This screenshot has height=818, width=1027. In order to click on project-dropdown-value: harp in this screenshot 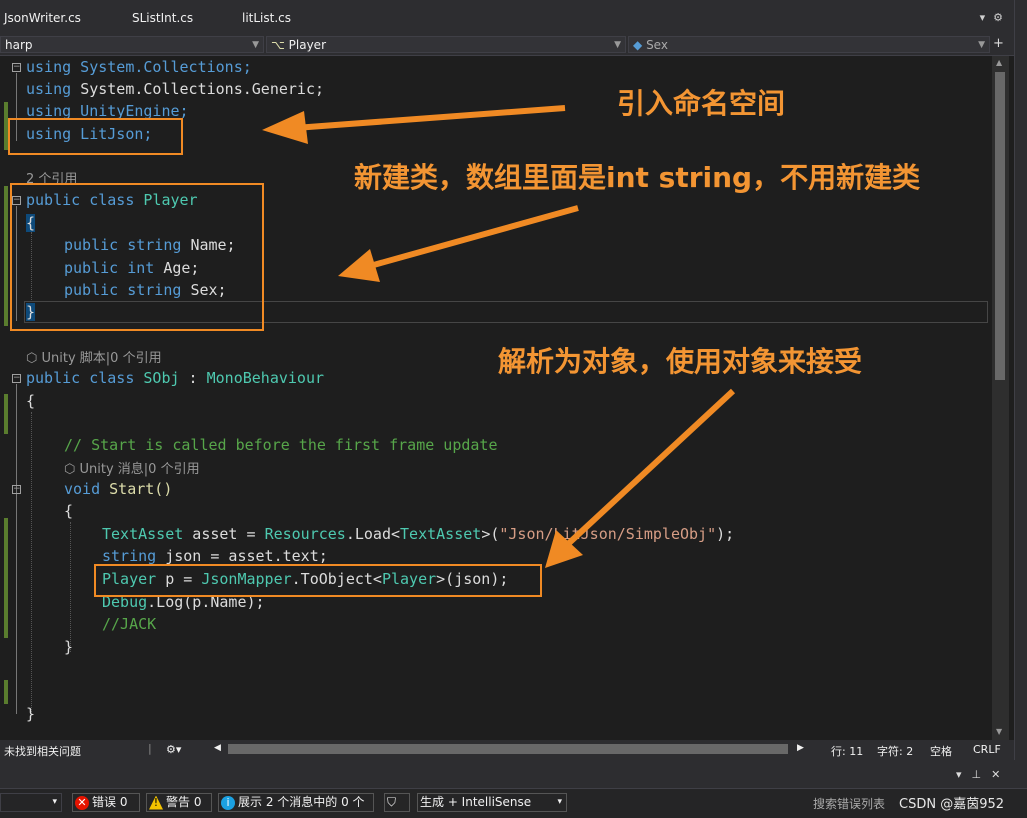, I will do `click(19, 45)`.